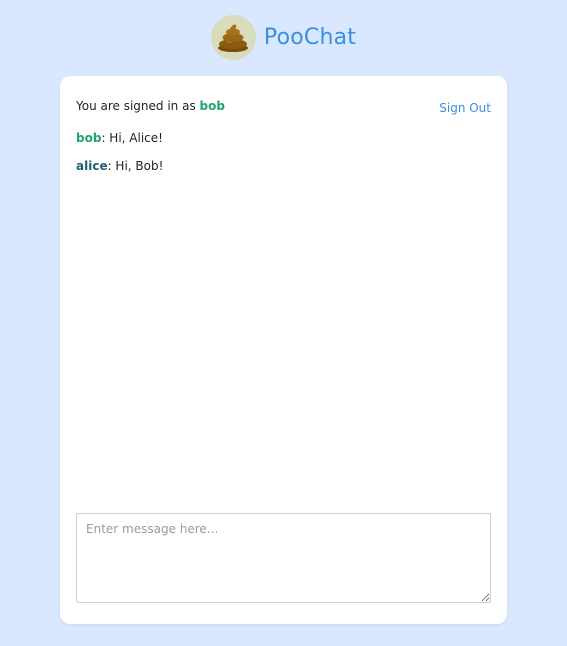 The height and width of the screenshot is (646, 567). I want to click on app-title: PooChat, so click(310, 37).